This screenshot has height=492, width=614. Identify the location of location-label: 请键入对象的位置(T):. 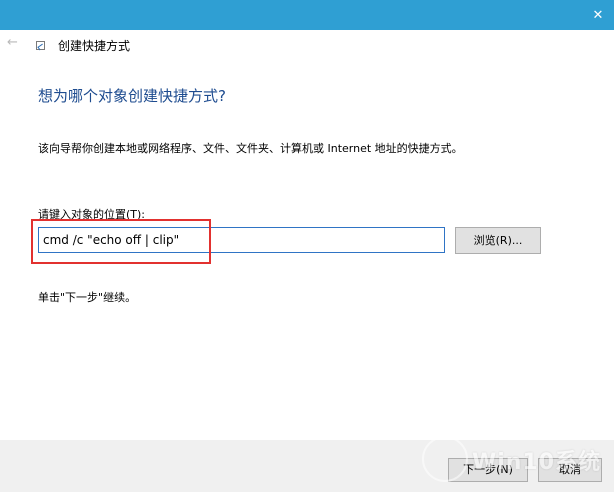
(92, 214).